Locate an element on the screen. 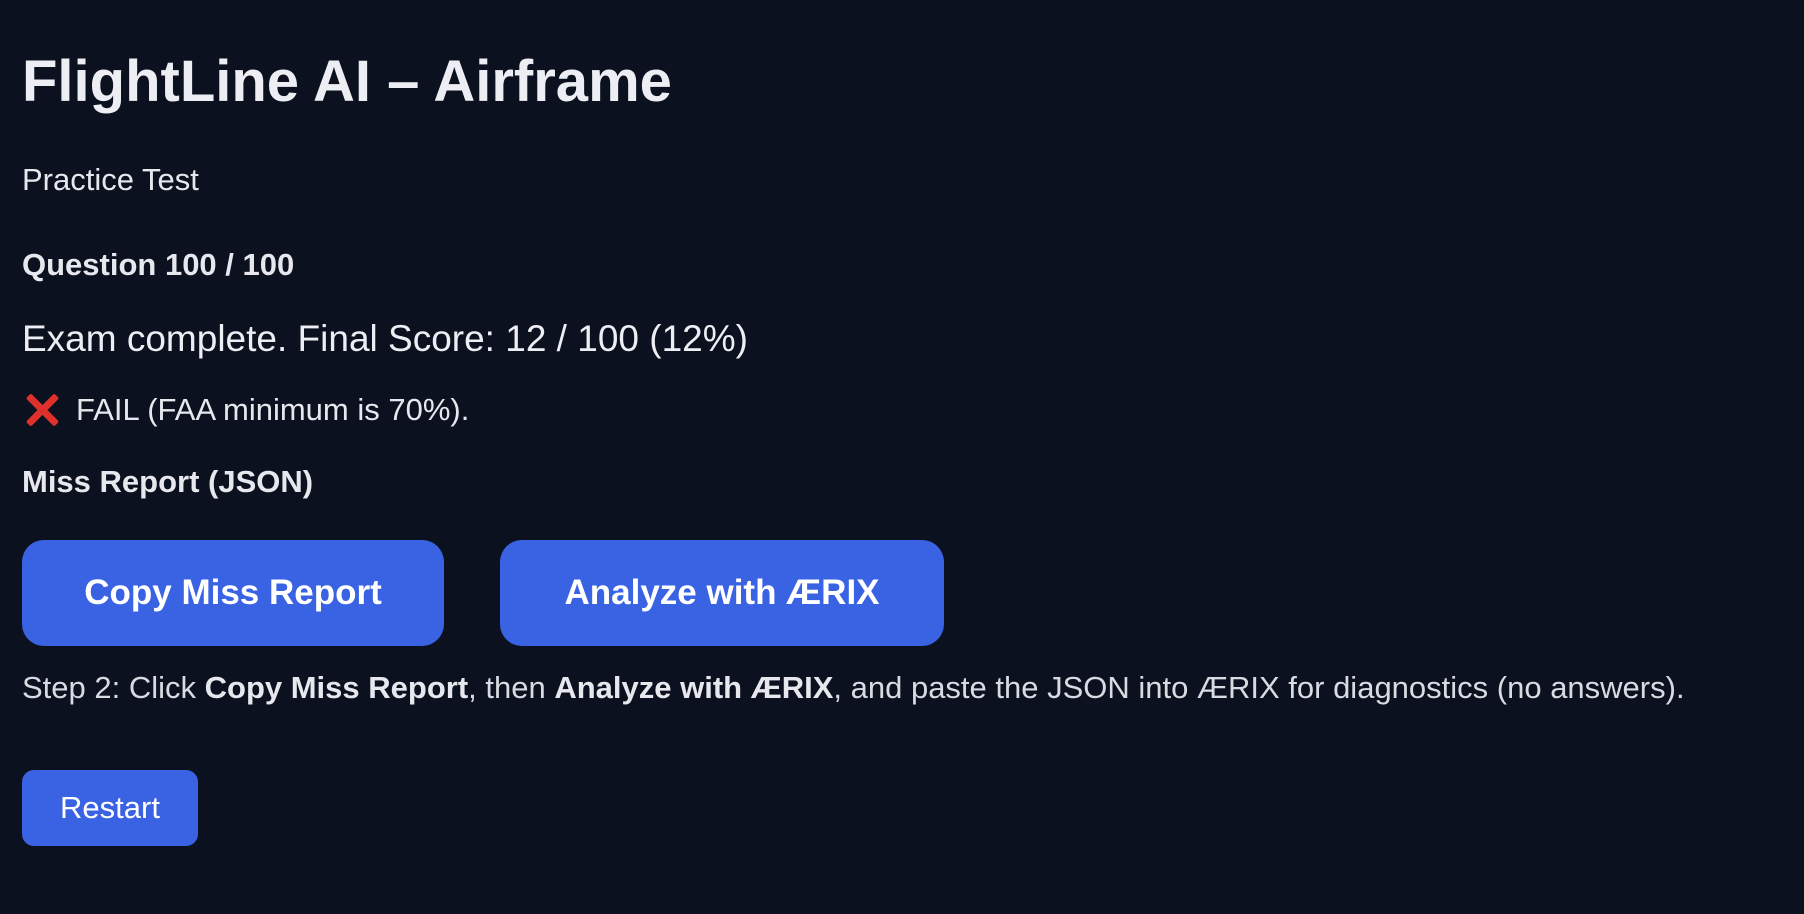 This screenshot has width=1804, height=914. cross-mark-icon is located at coordinates (42, 410).